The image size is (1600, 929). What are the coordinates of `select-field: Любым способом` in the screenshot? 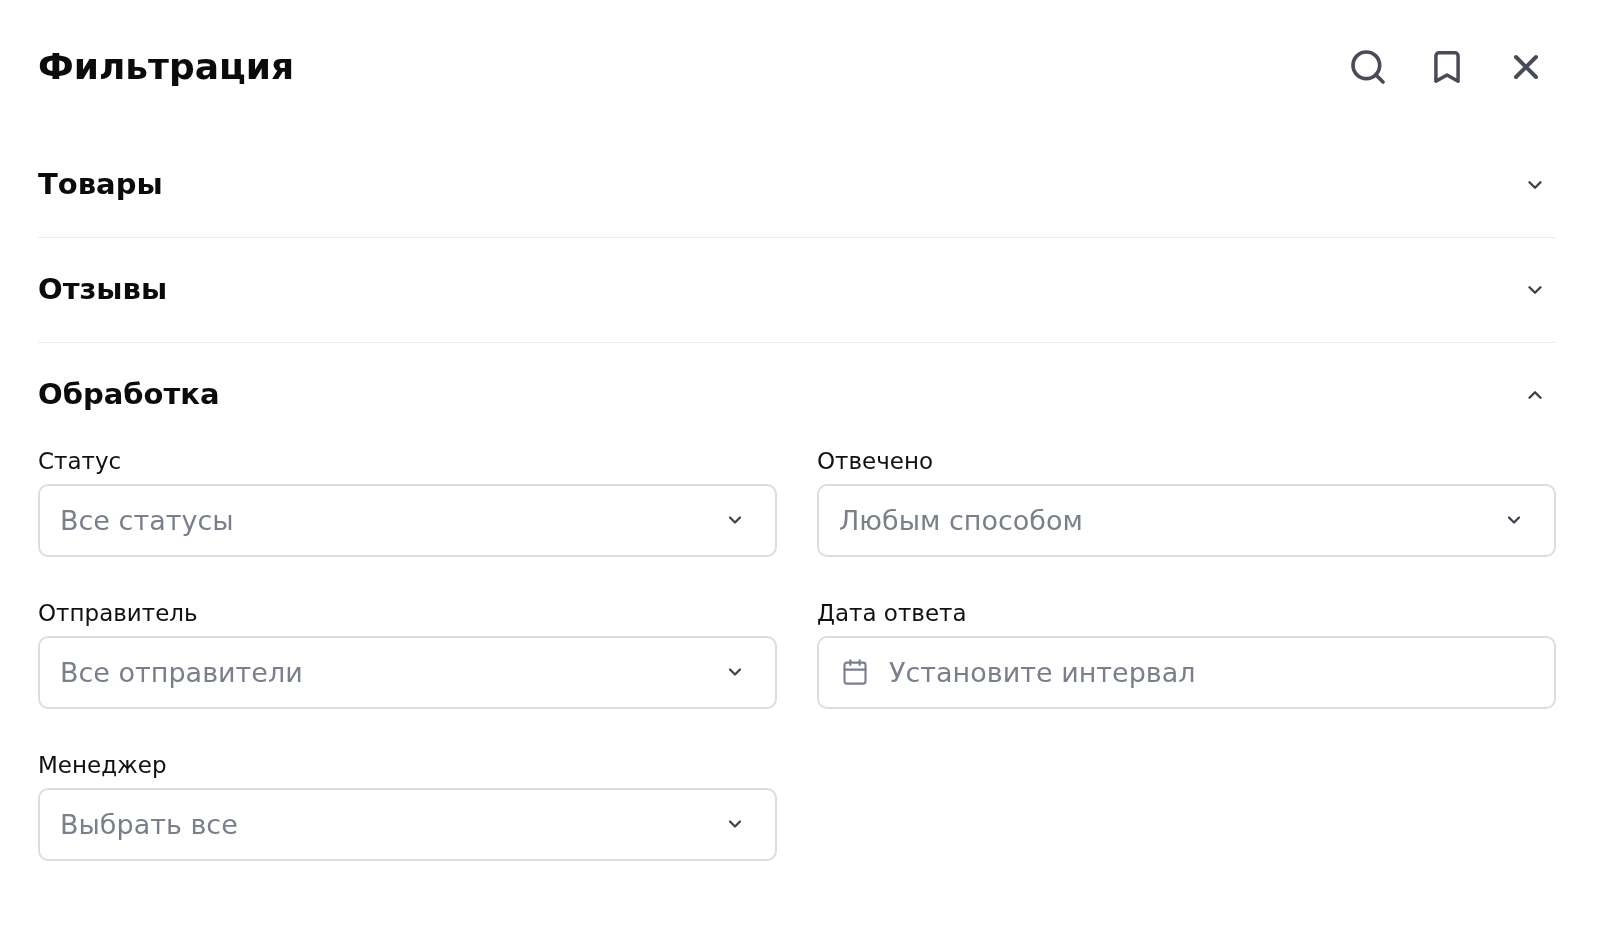 It's located at (1186, 520).